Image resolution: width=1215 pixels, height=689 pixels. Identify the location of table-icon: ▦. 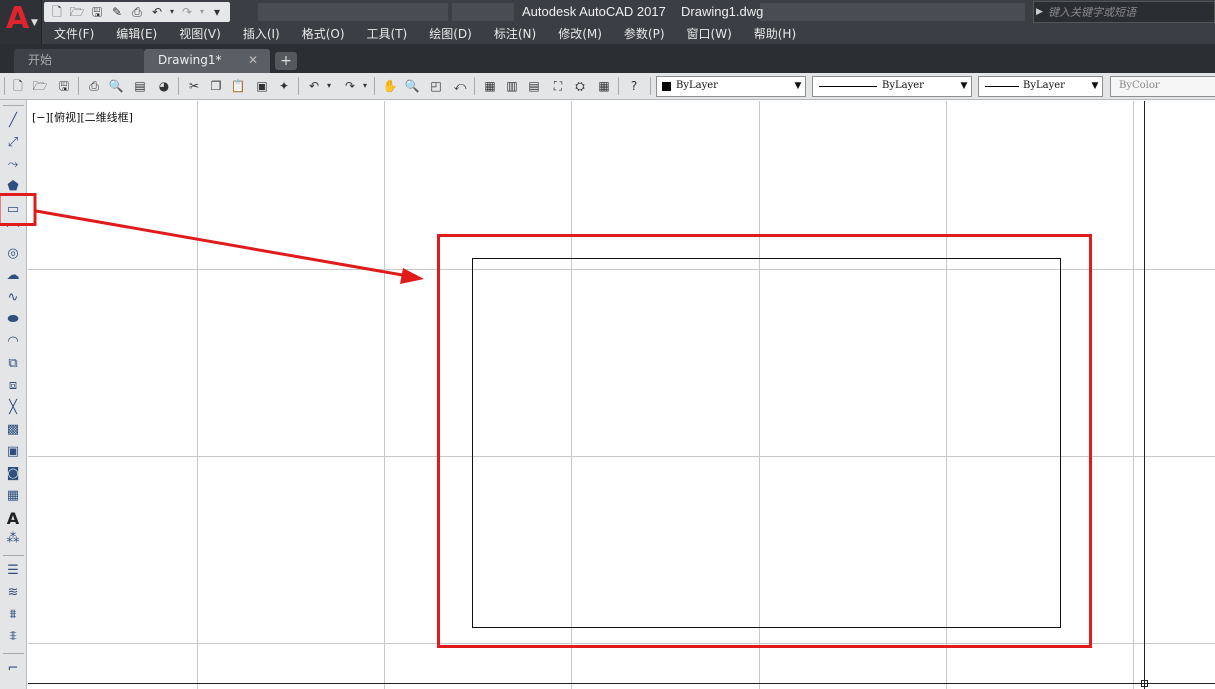
(13, 496).